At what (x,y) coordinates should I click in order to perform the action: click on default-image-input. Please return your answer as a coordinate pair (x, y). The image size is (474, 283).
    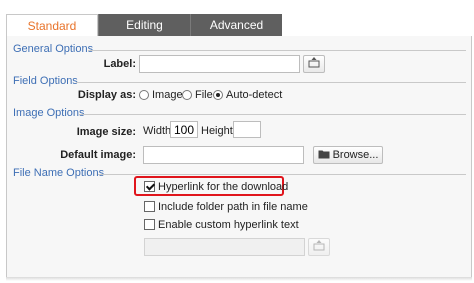
    Looking at the image, I should click on (223, 155).